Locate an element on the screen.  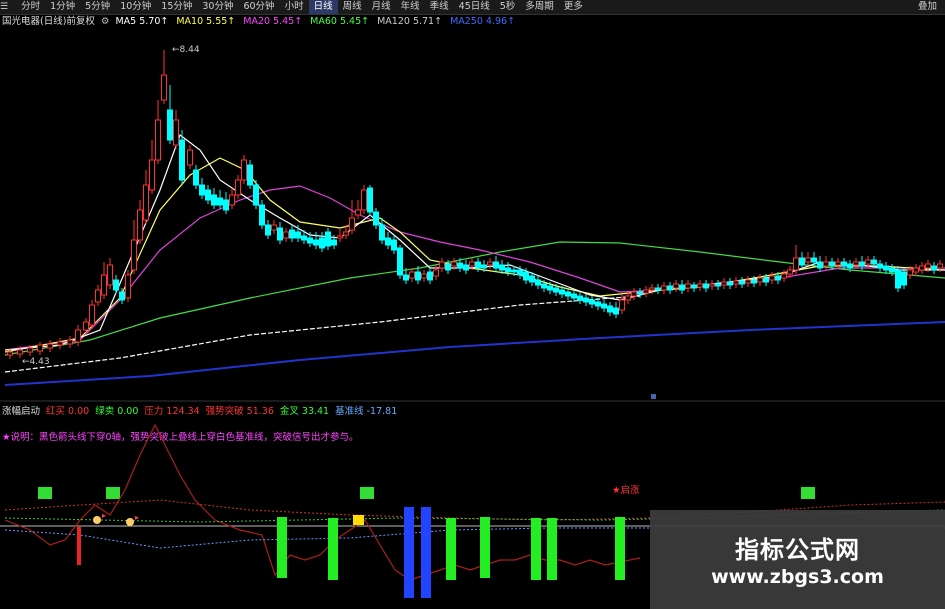
yellow-marker is located at coordinates (358, 520).